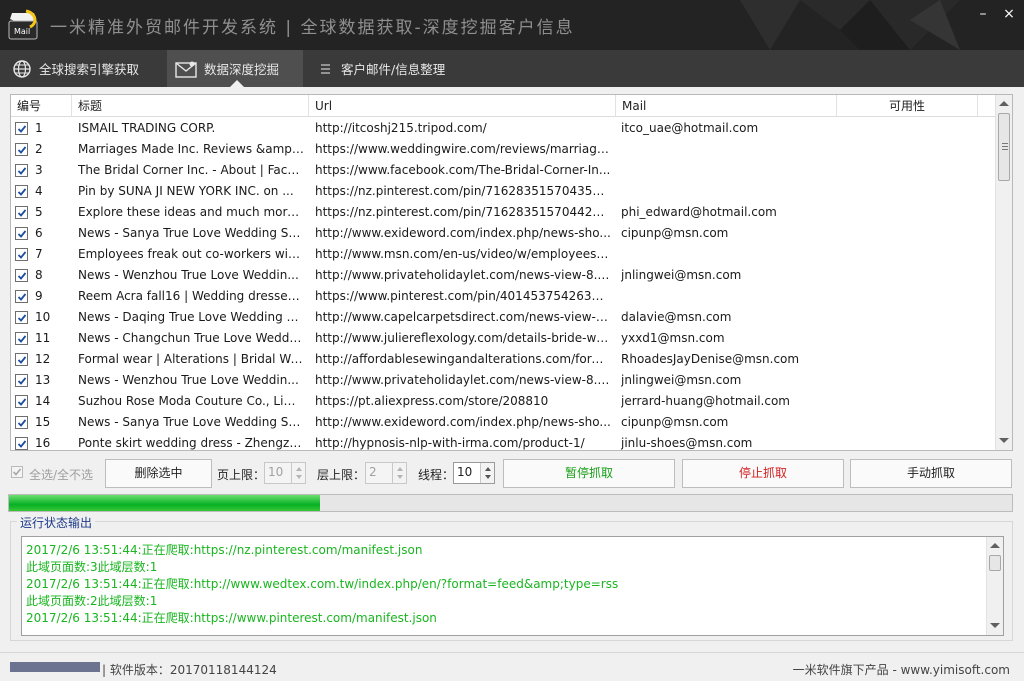  I want to click on cell-id: 4, so click(39, 191).